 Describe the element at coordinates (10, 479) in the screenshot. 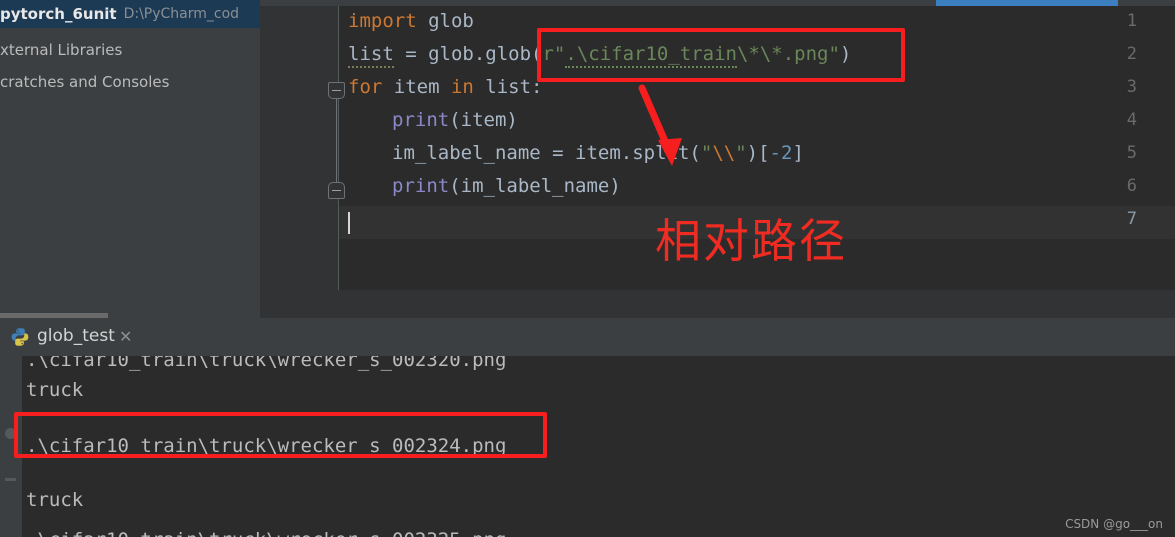

I see `console-gutter-icon` at that location.